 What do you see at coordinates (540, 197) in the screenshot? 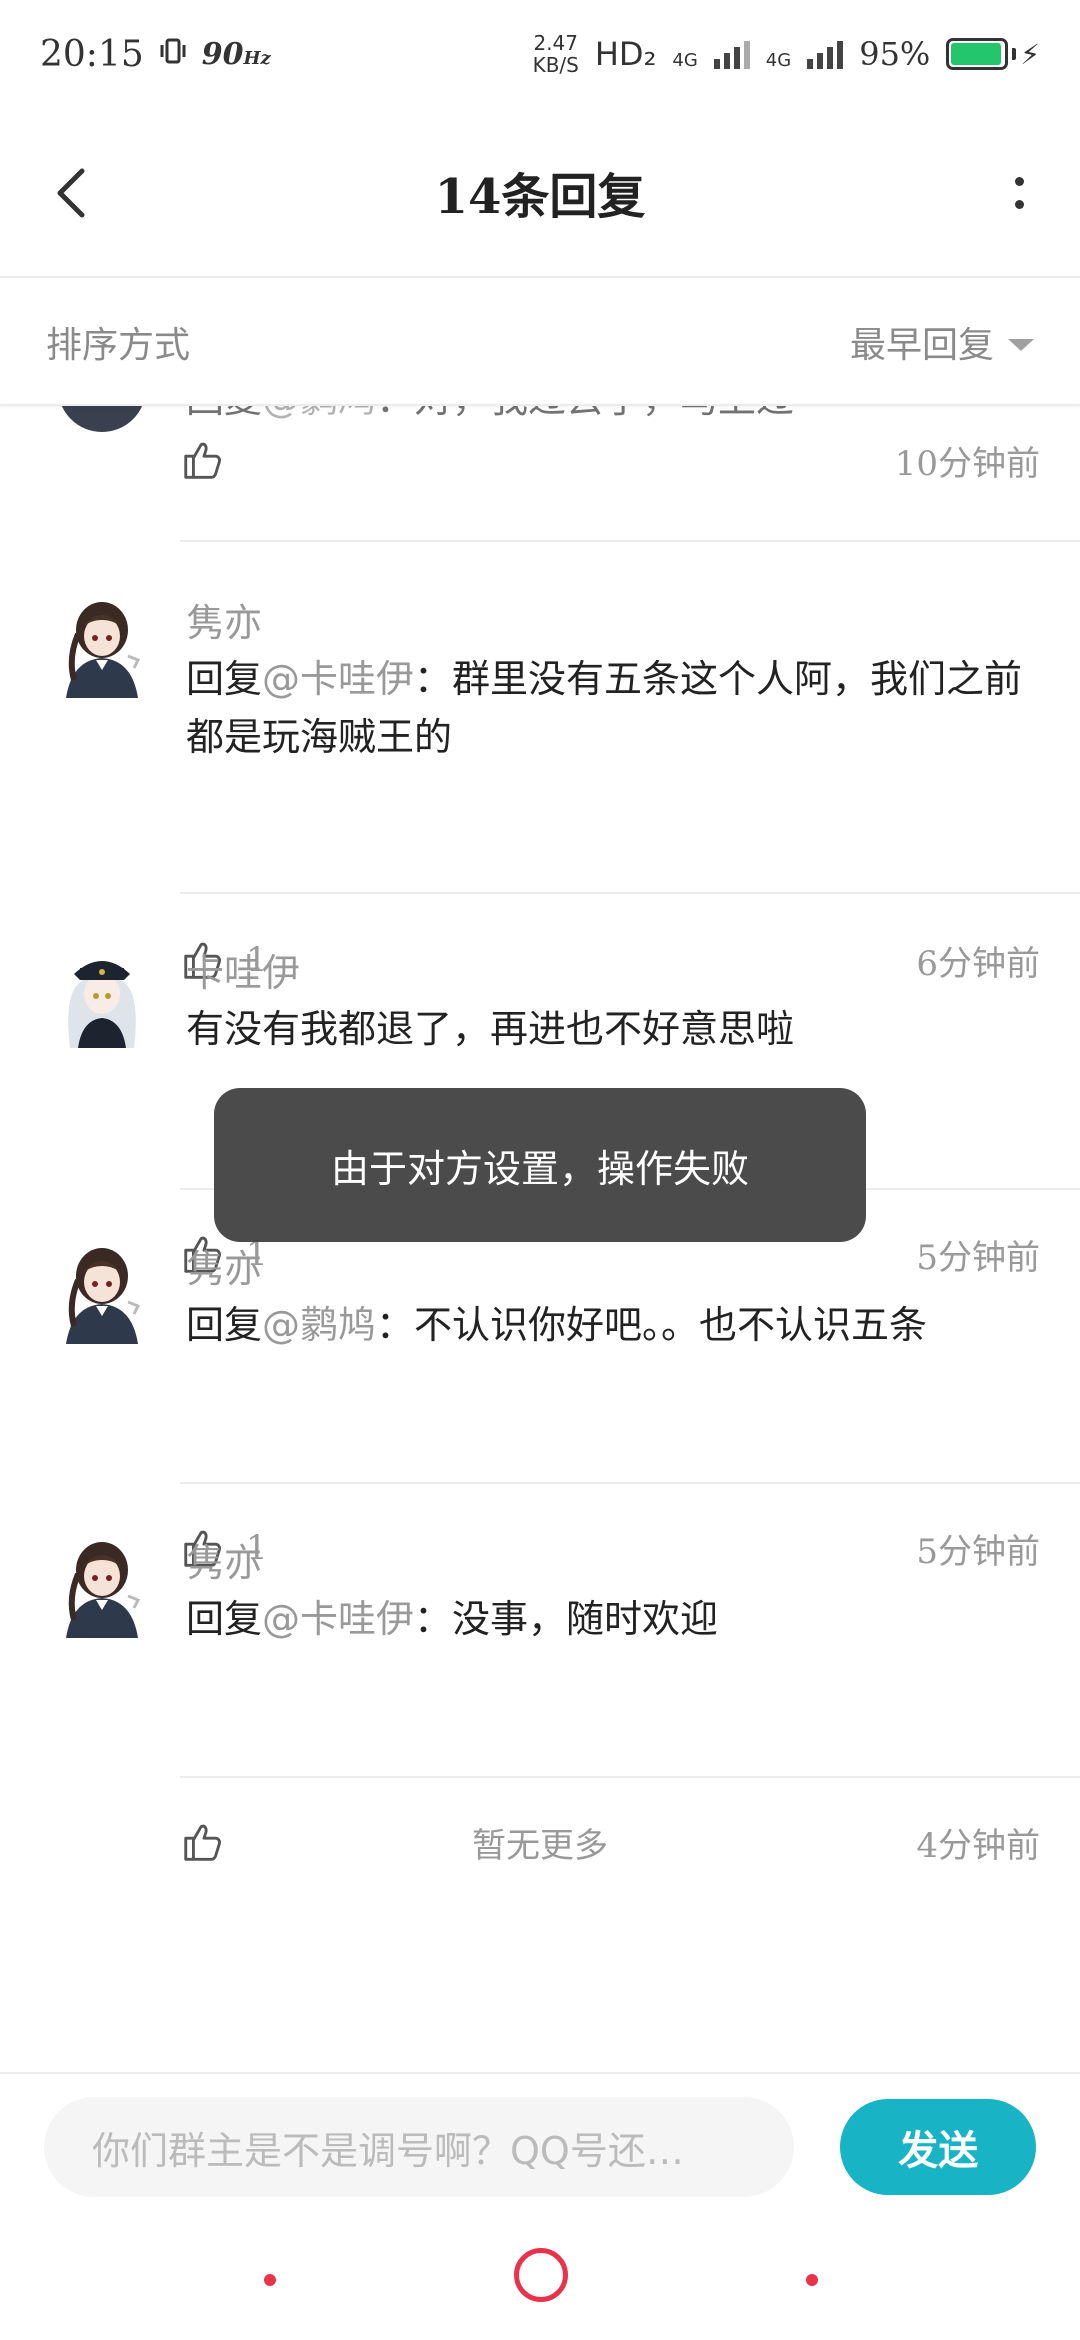
I see `page-title: 14条回复` at bounding box center [540, 197].